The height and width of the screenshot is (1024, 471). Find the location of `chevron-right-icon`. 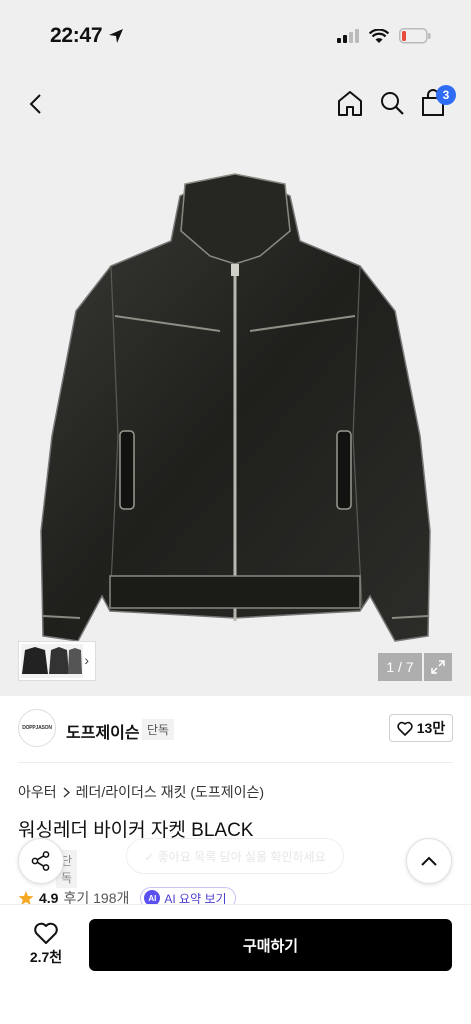

chevron-right-icon is located at coordinates (66, 792).